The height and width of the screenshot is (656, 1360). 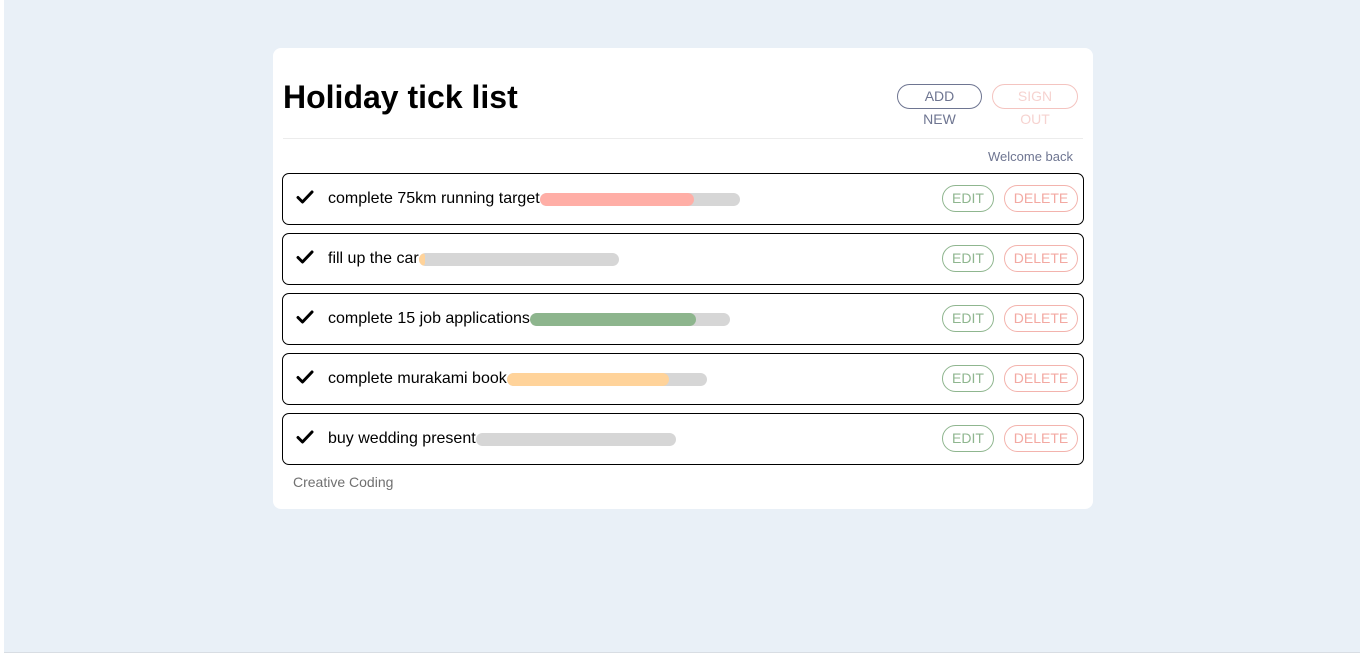 I want to click on task-content: complete murakami book, so click(x=517, y=379).